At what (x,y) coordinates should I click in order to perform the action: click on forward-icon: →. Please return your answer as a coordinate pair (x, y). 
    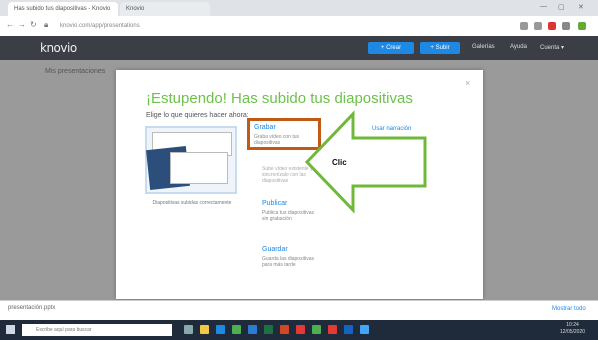
    Looking at the image, I should click on (22, 24).